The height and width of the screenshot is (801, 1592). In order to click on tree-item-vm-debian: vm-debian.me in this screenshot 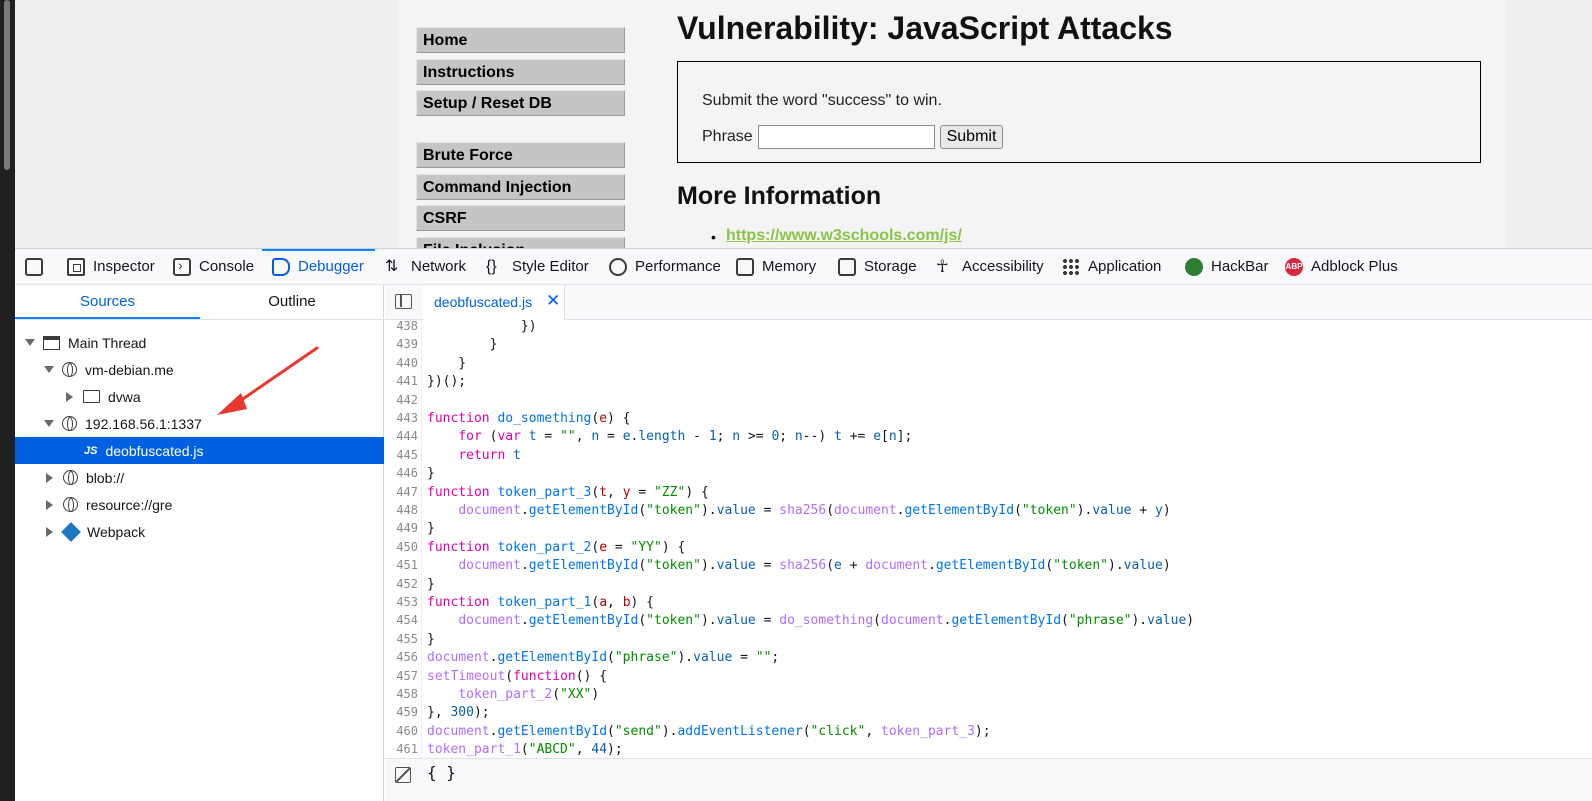, I will do `click(199, 369)`.